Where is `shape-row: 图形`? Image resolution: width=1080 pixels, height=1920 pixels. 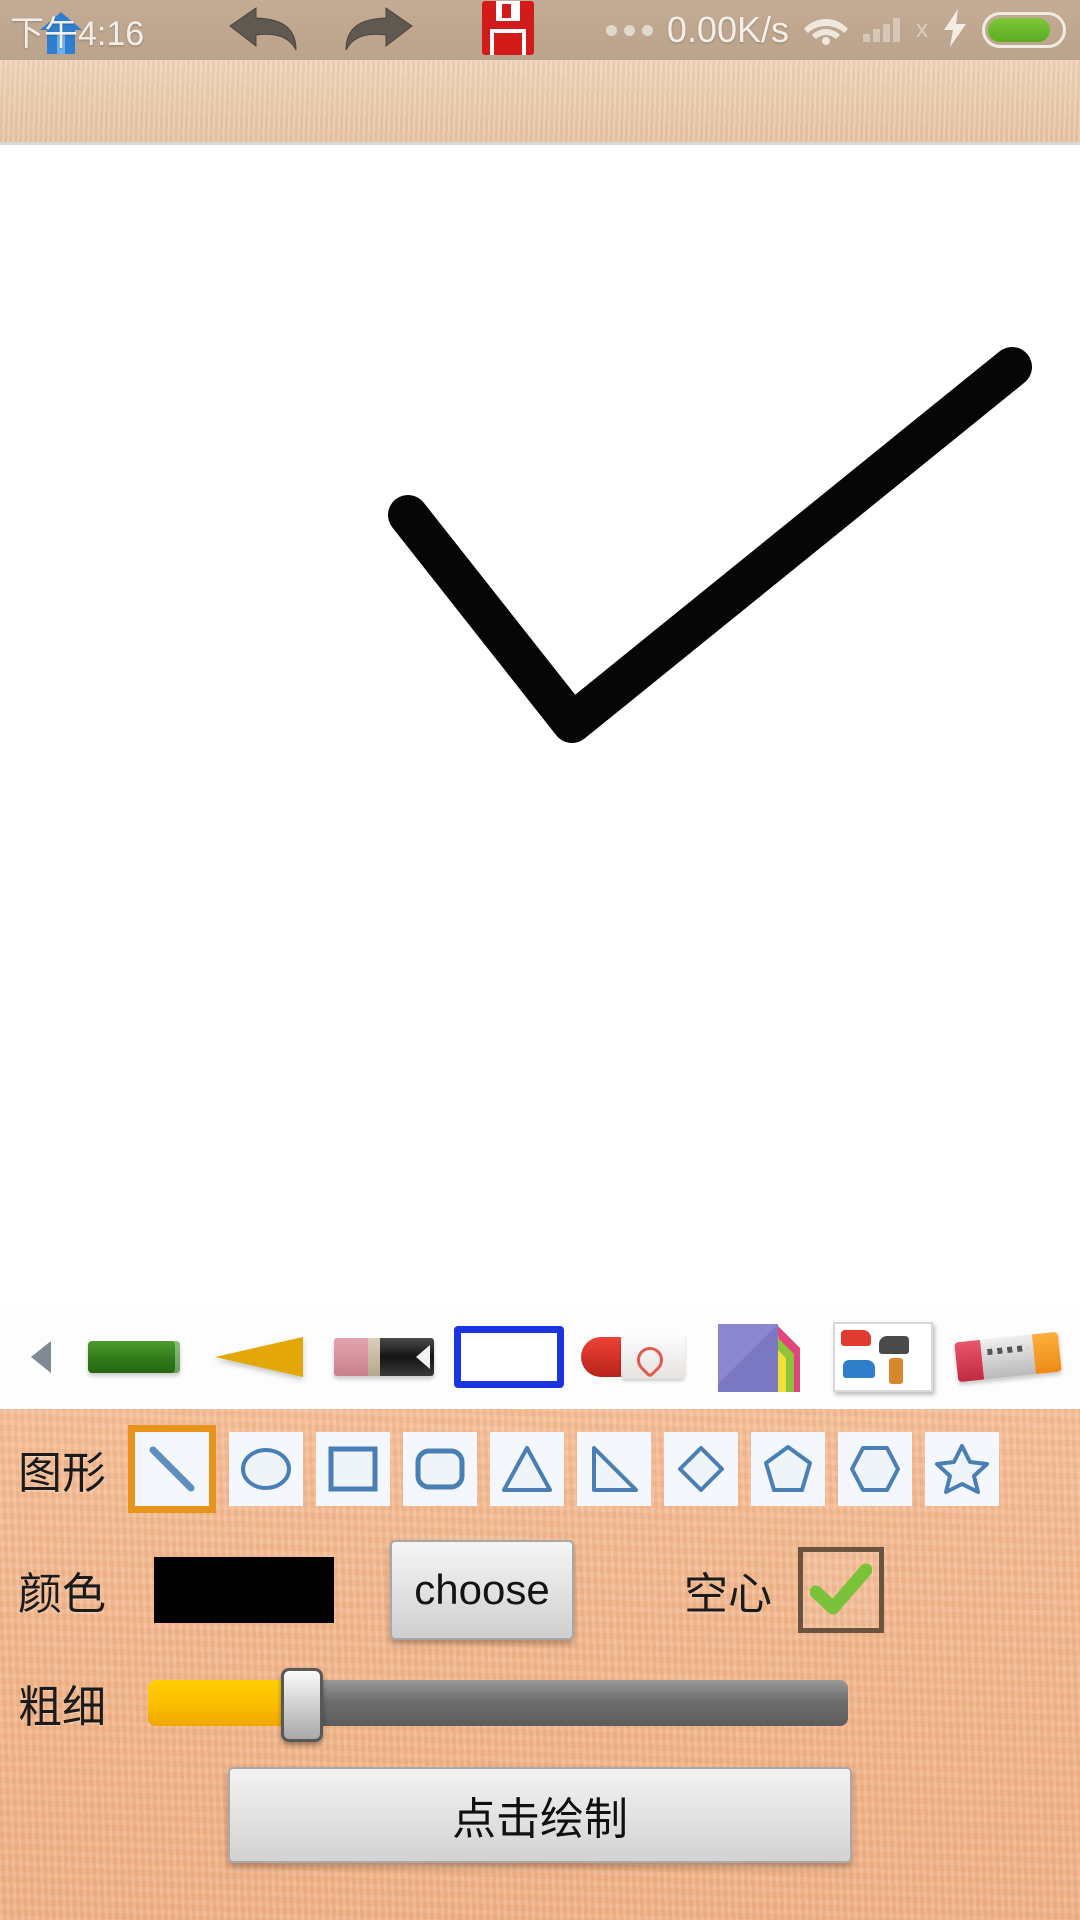 shape-row: 图形 is located at coordinates (540, 1469).